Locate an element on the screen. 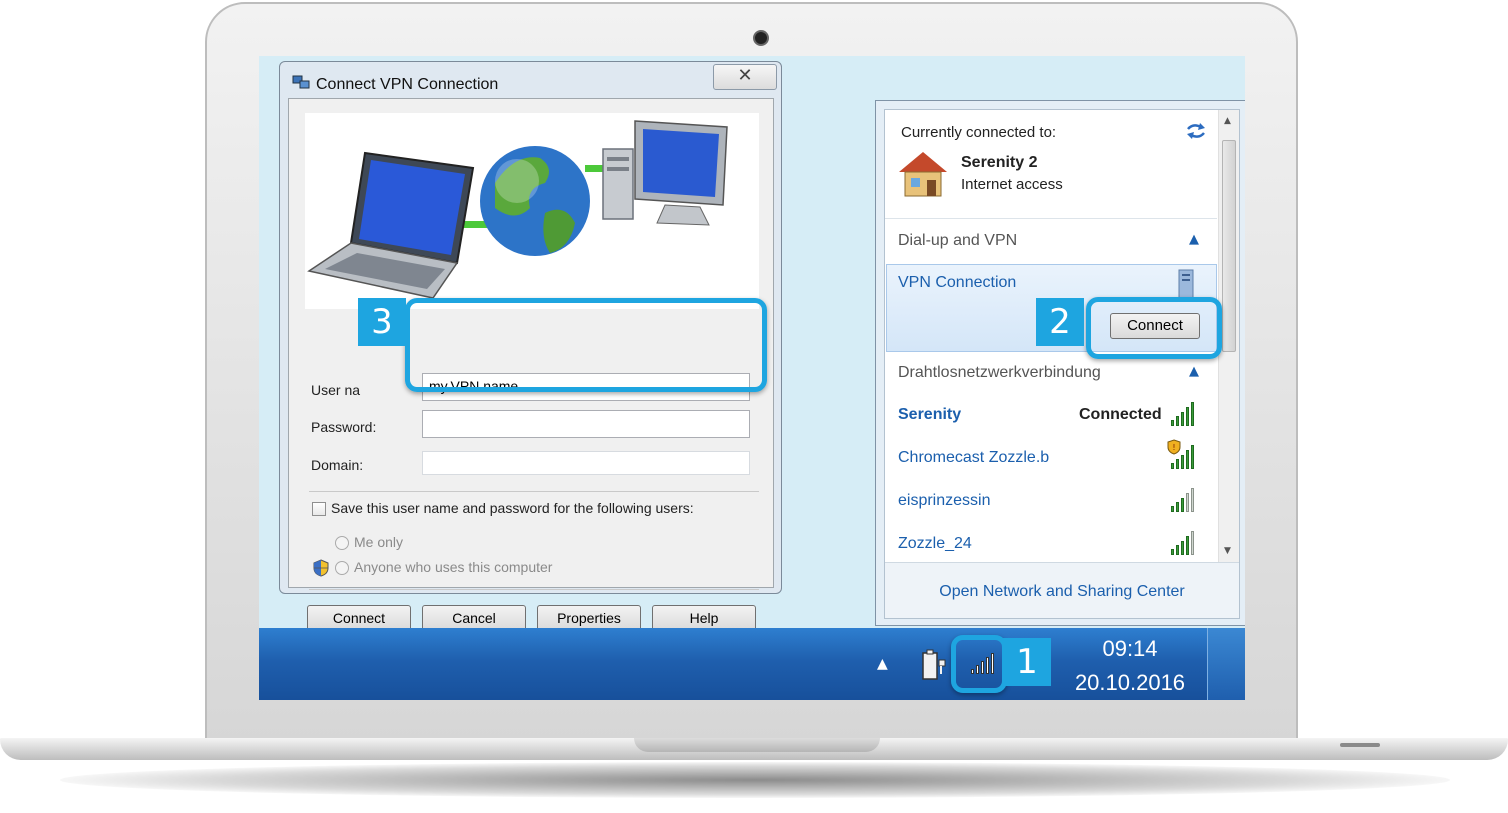 The image size is (1508, 813). network-sharing-center-link: Open Network and Sharing Center is located at coordinates (1062, 592).